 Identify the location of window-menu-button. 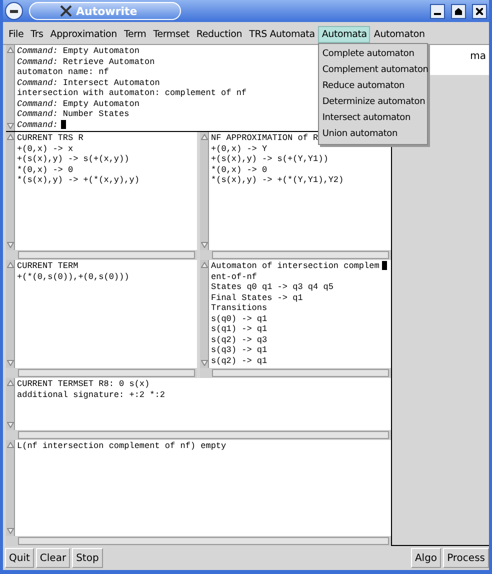
(14, 11).